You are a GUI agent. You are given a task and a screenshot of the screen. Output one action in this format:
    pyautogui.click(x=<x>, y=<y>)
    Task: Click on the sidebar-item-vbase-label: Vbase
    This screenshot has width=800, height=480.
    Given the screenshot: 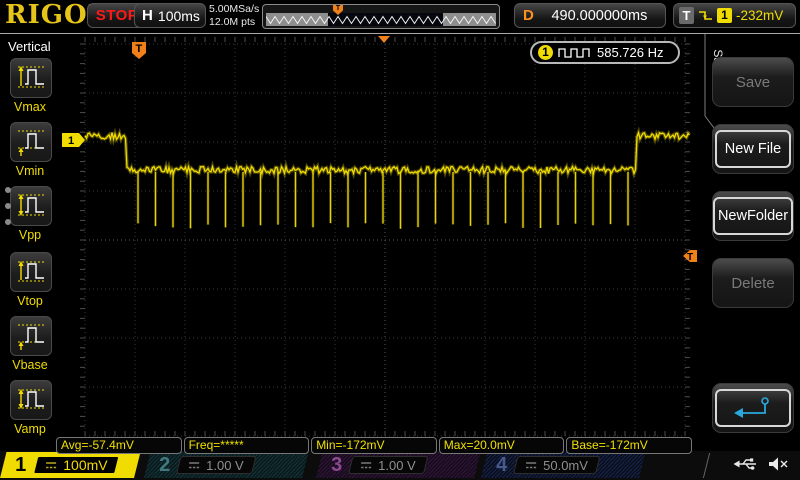 What is the action you would take?
    pyautogui.click(x=30, y=365)
    